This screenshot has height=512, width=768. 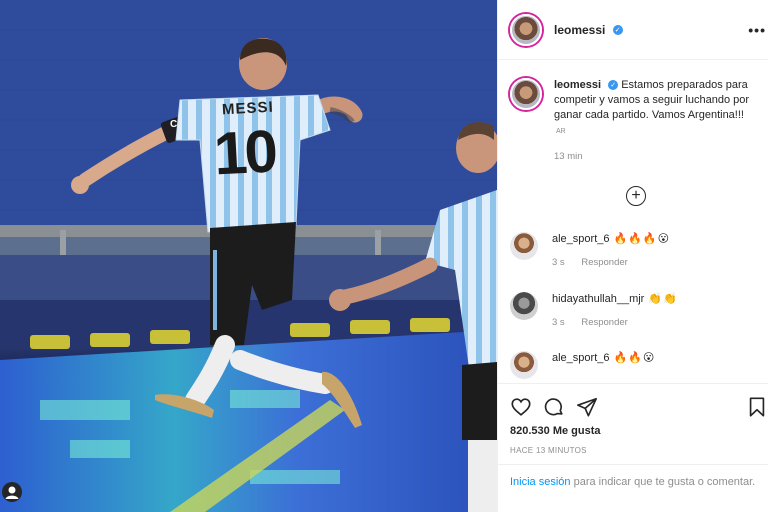 I want to click on likes-count: 820.530 Me gusta, so click(x=555, y=431).